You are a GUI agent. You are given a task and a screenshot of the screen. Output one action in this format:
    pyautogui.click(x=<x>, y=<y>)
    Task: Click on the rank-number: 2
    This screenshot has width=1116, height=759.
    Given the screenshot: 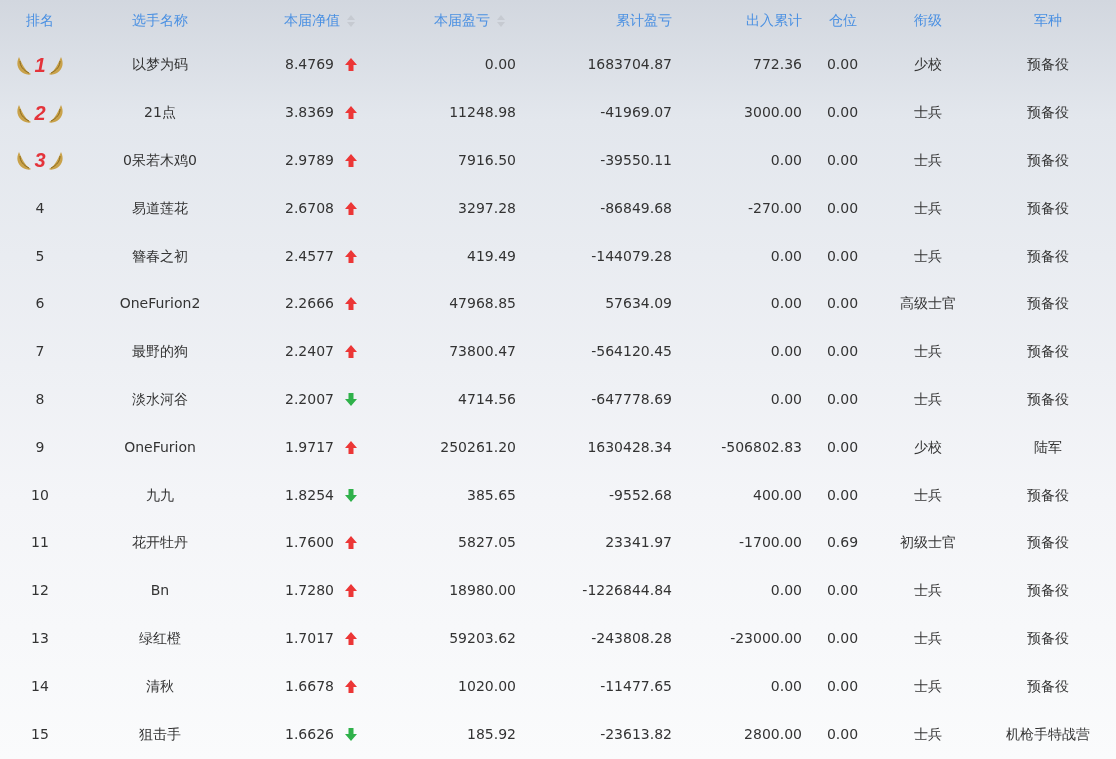 What is the action you would take?
    pyautogui.click(x=40, y=113)
    